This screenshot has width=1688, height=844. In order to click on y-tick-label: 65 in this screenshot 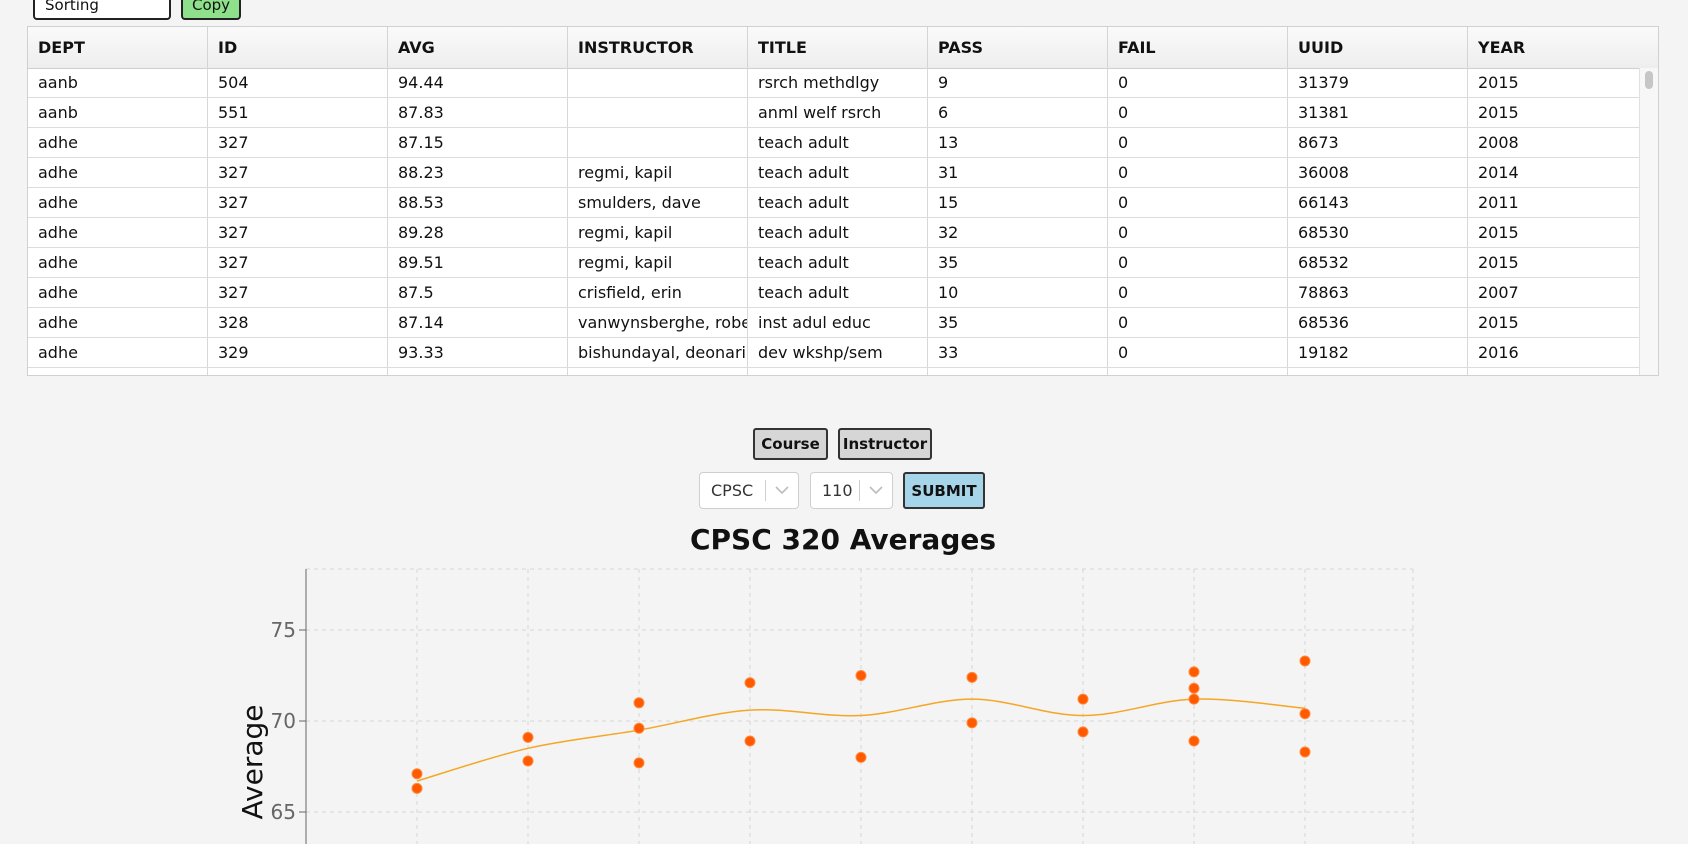, I will do `click(283, 812)`.